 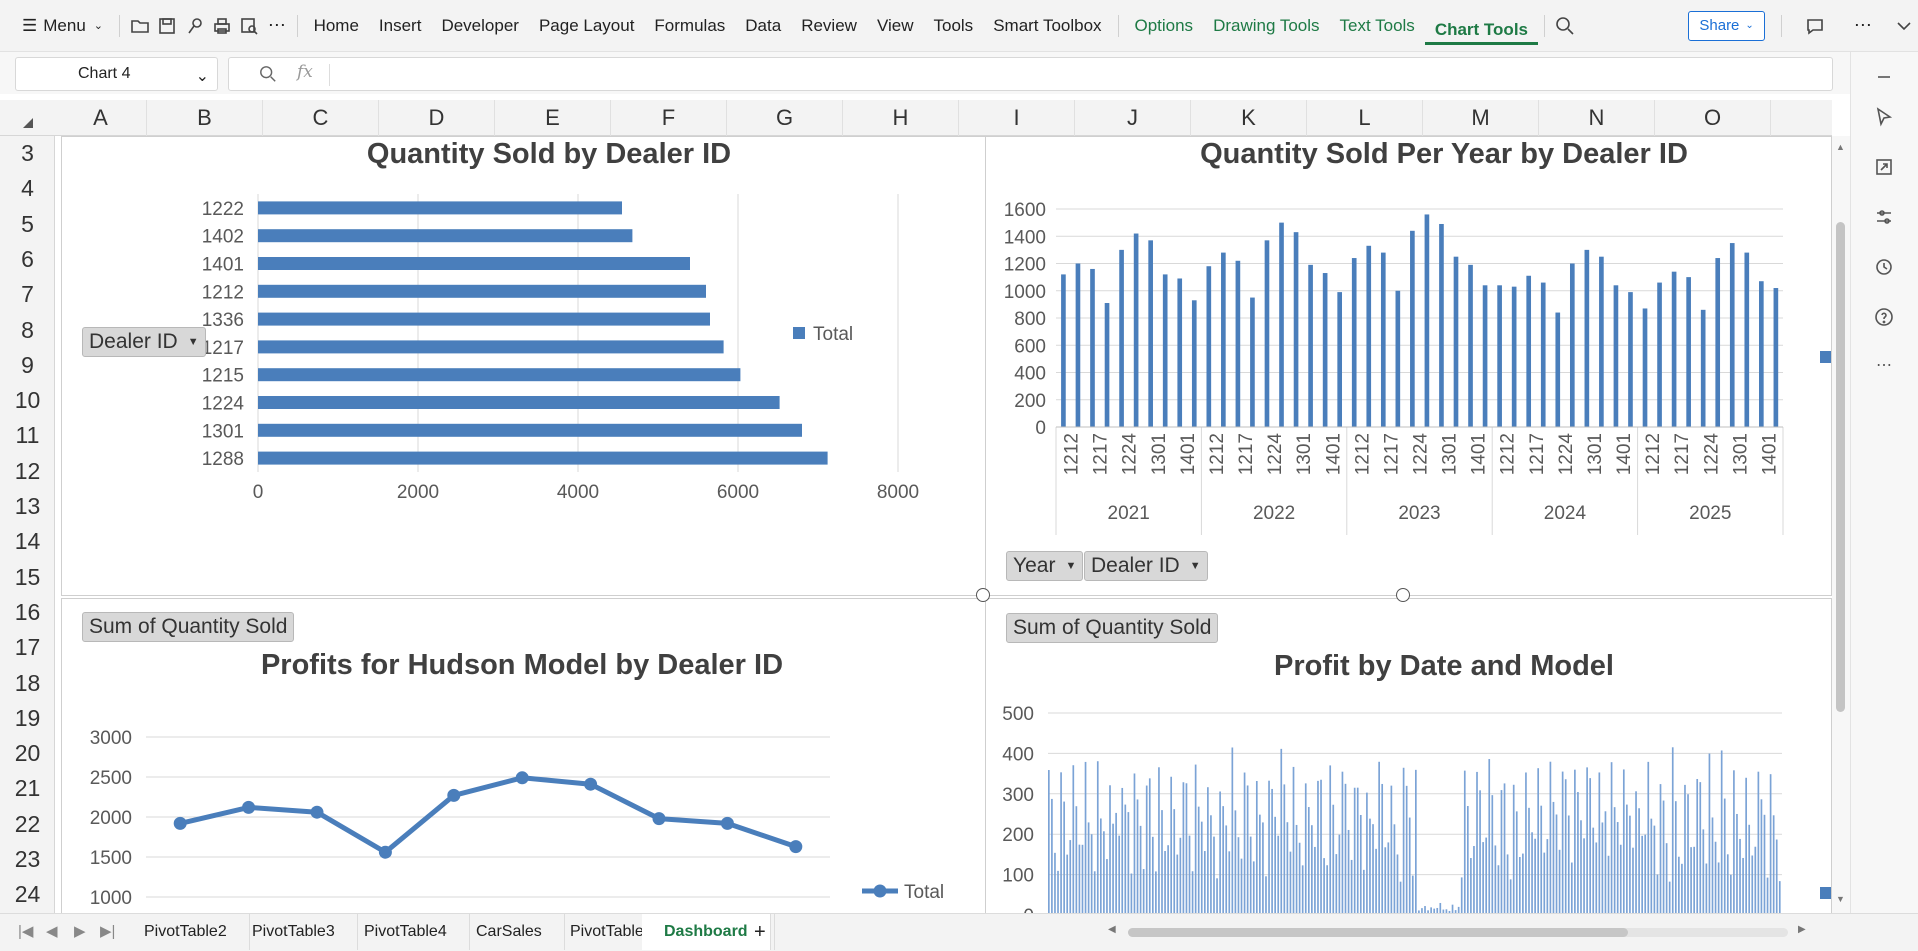 I want to click on column-header: B, so click(x=205, y=118).